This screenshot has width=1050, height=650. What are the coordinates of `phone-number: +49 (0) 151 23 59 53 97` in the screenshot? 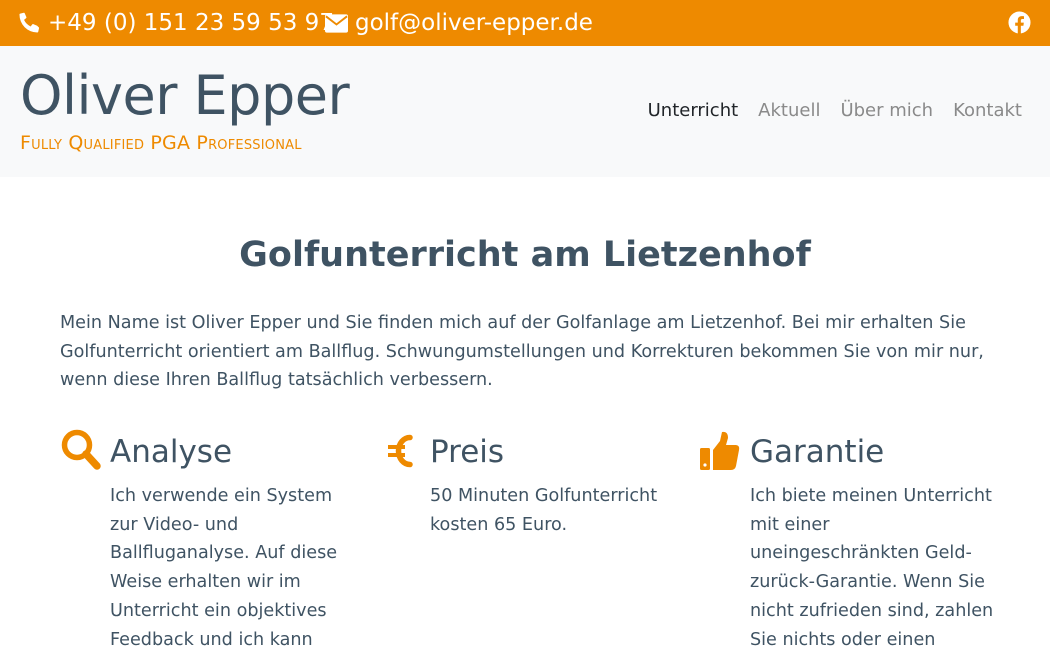 It's located at (191, 23).